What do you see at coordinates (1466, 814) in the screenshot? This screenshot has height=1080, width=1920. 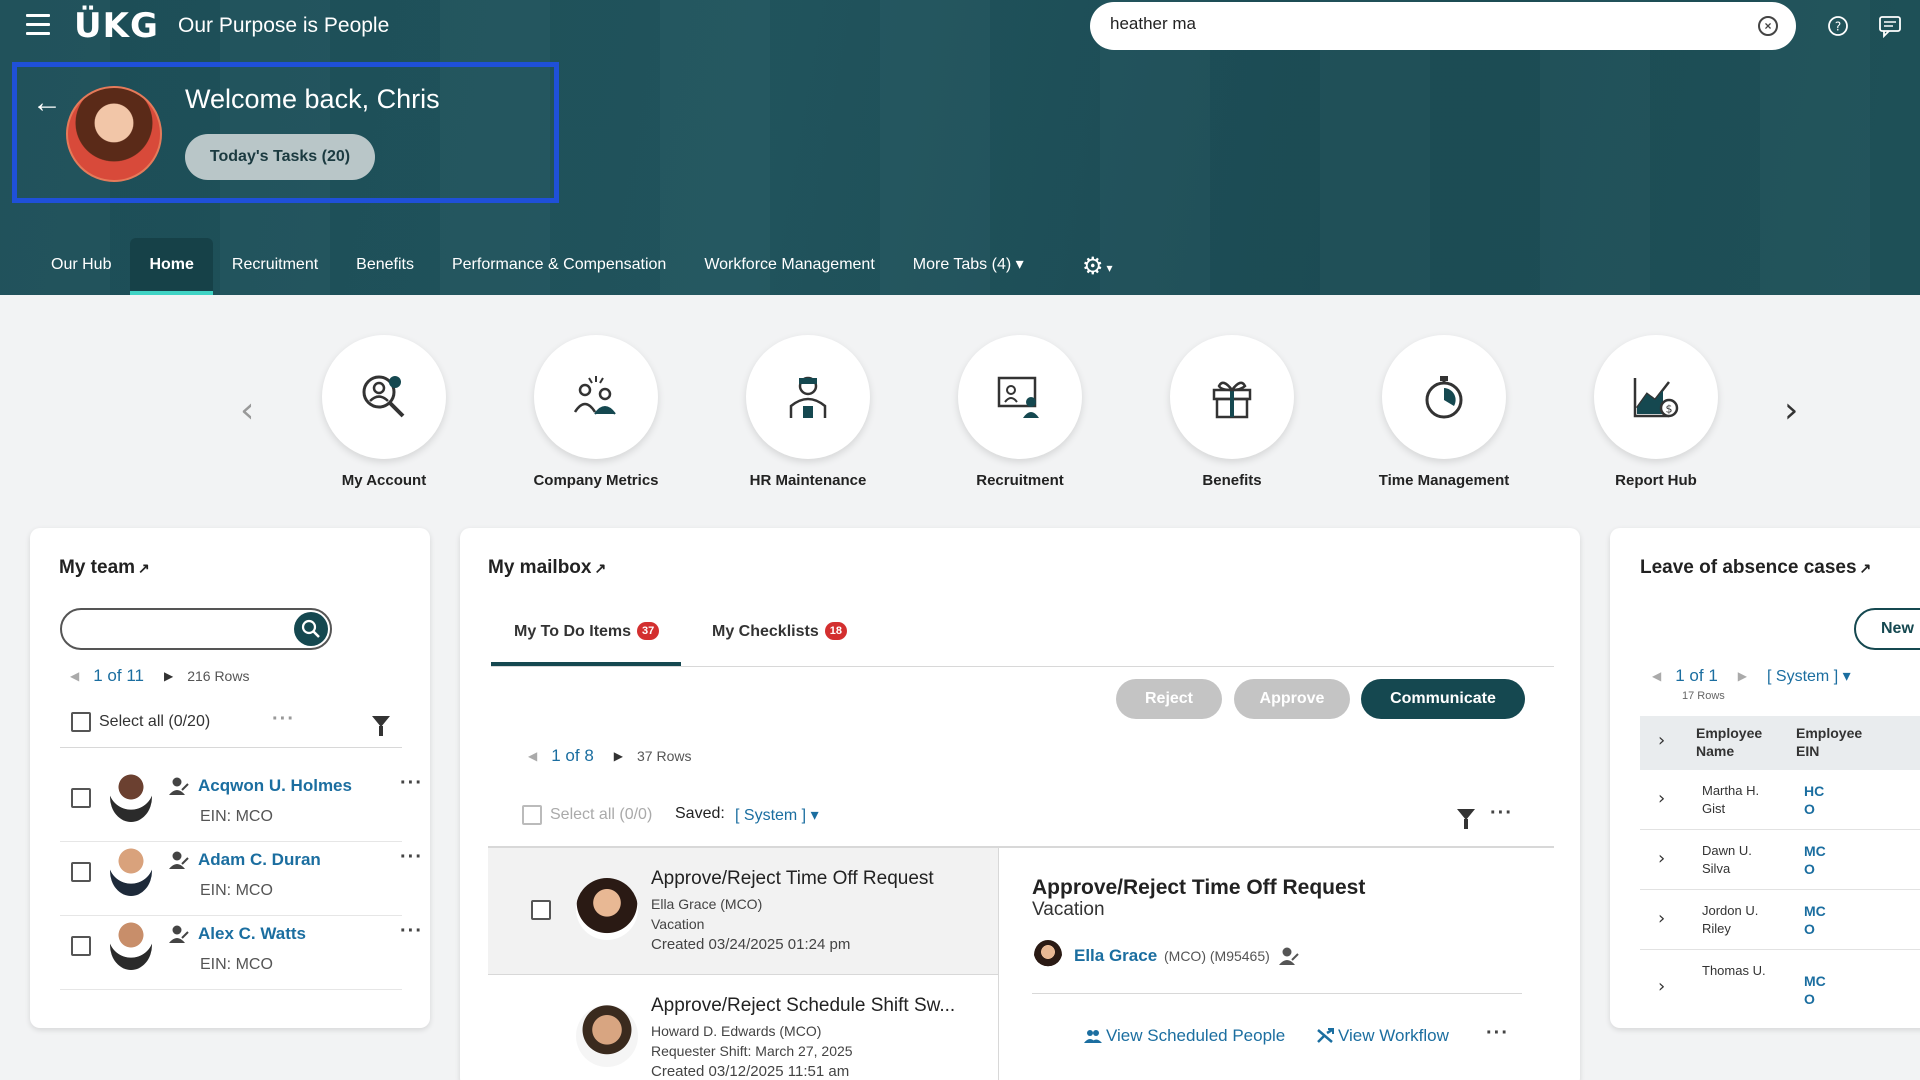 I see `mailbox-filter-icon` at bounding box center [1466, 814].